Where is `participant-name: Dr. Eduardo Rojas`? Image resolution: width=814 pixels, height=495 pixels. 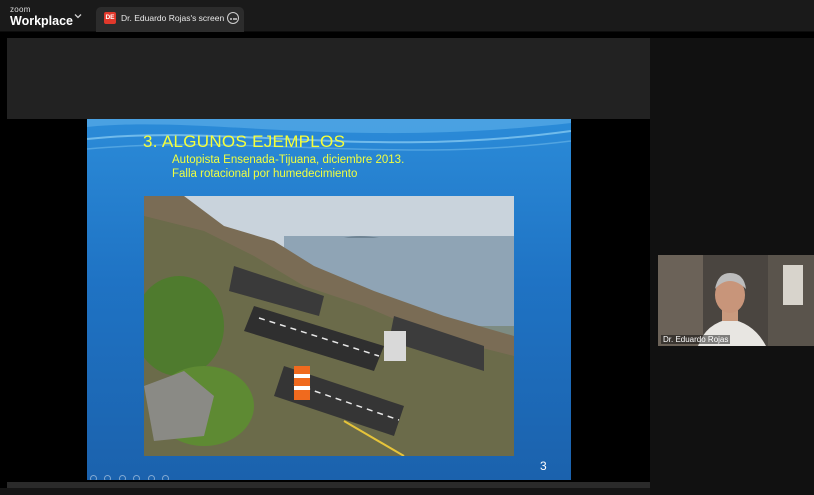 participant-name: Dr. Eduardo Rojas is located at coordinates (696, 339).